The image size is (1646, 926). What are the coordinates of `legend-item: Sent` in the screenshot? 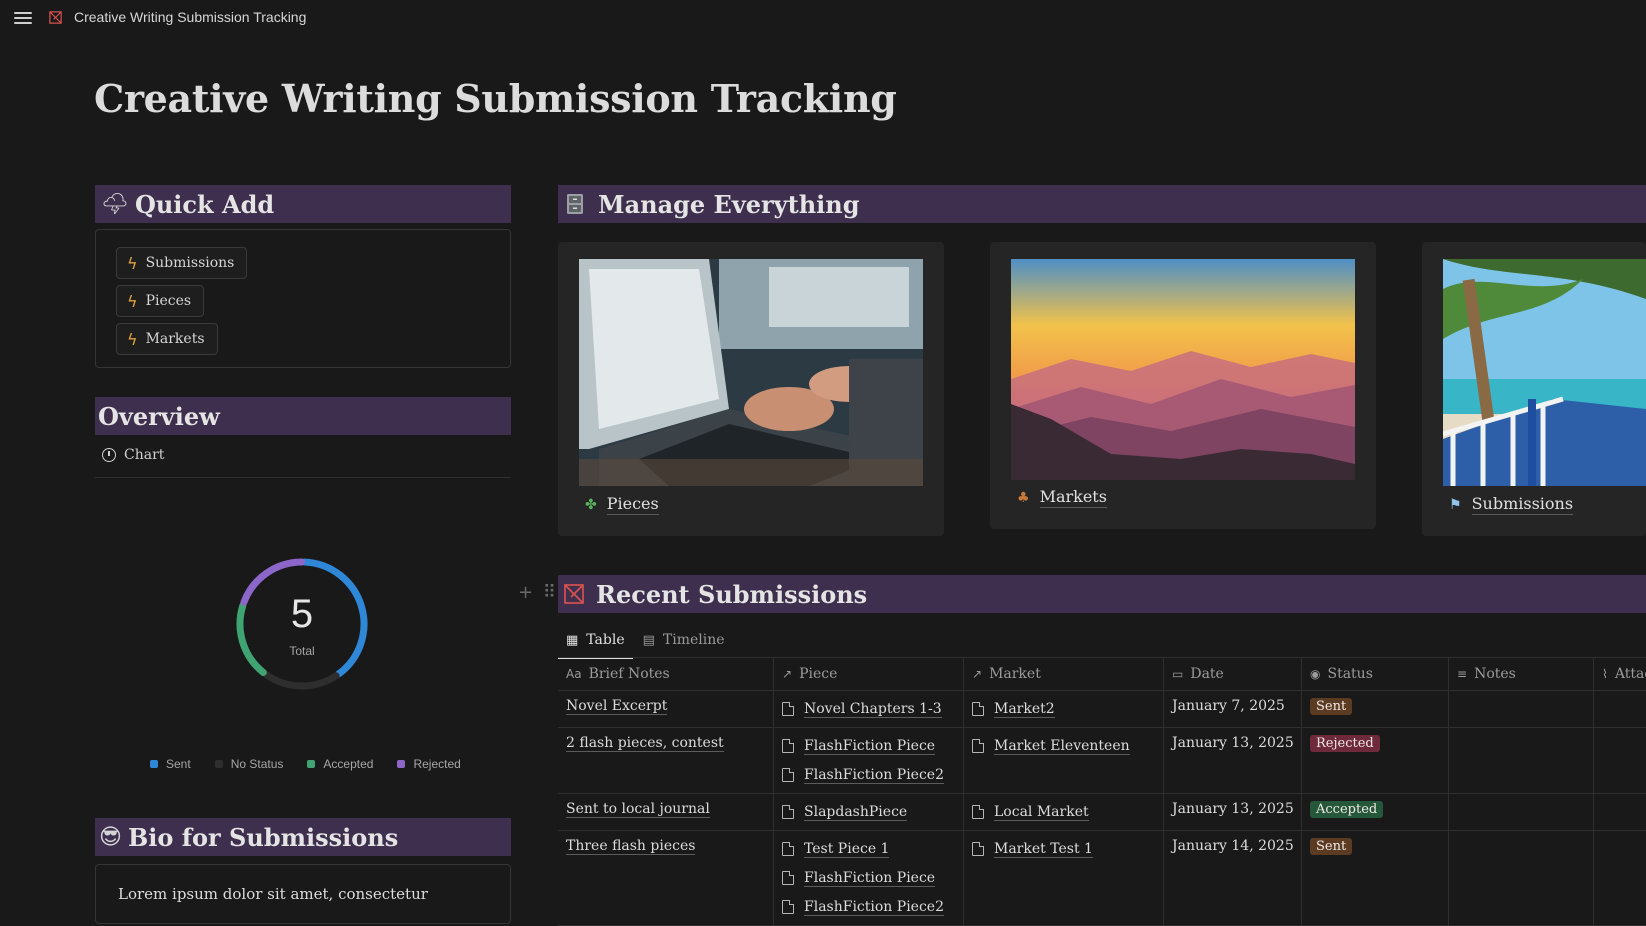 It's located at (170, 764).